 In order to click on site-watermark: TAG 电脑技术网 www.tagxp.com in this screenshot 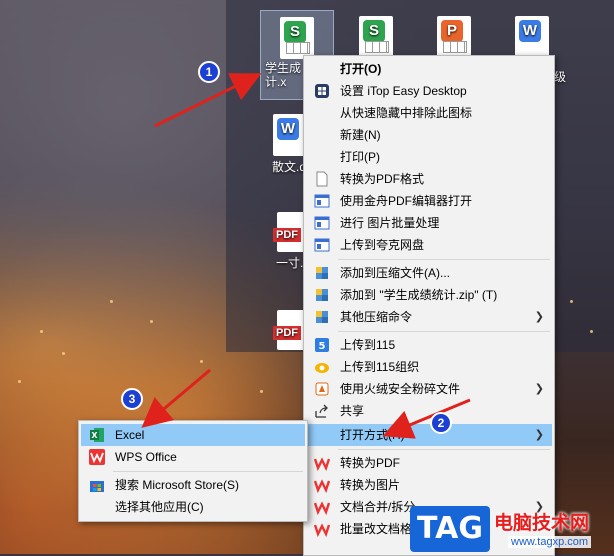, I will do `click(512, 529)`.